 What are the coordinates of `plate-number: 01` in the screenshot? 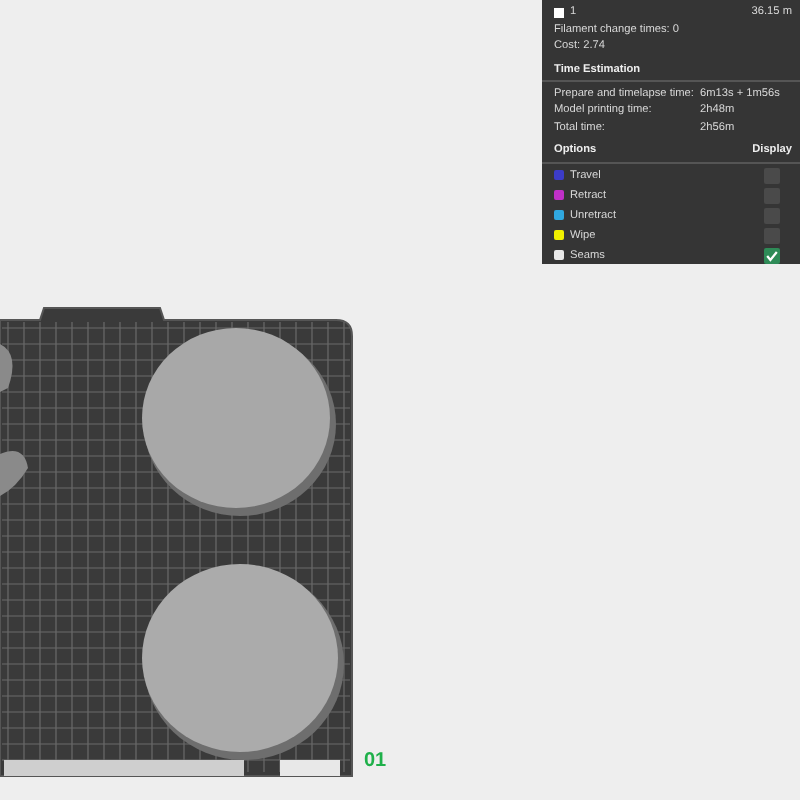 It's located at (375, 761).